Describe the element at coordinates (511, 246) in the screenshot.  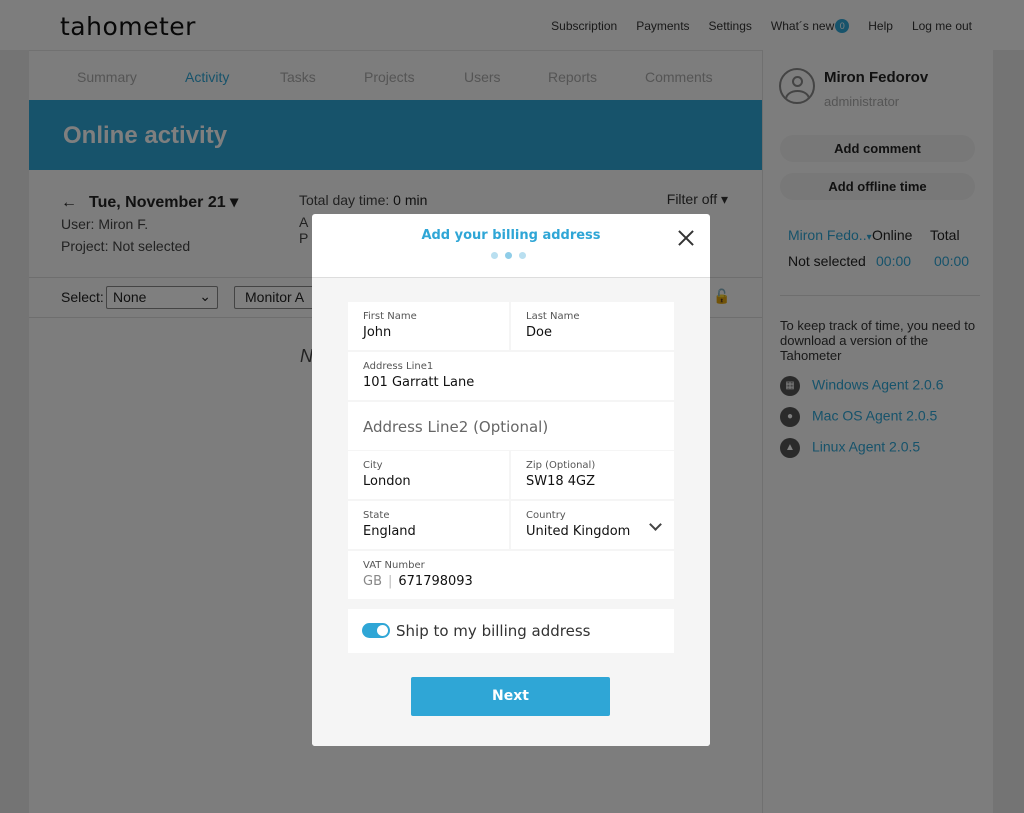
I see `modal-header: Add your billing address` at that location.